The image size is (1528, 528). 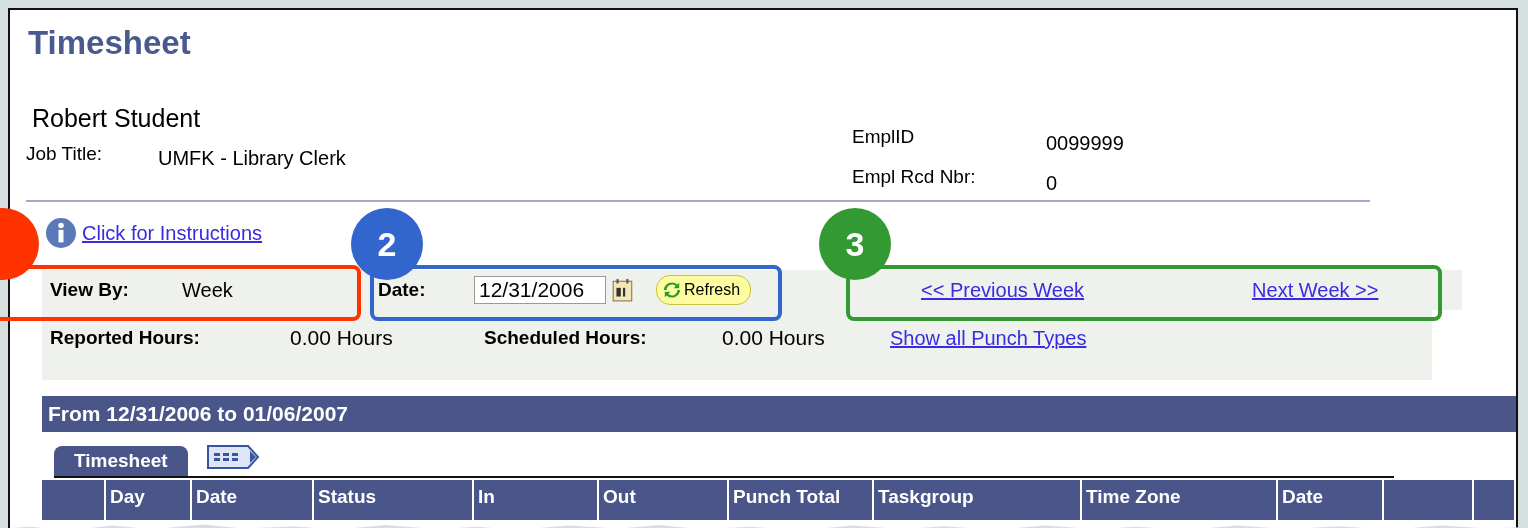 I want to click on reported-hours-label: Reported Hours:, so click(x=125, y=338).